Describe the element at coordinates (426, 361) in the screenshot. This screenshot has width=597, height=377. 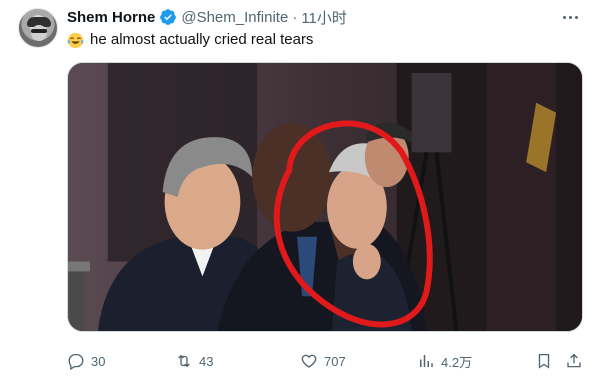
I see `analytics-icon` at that location.